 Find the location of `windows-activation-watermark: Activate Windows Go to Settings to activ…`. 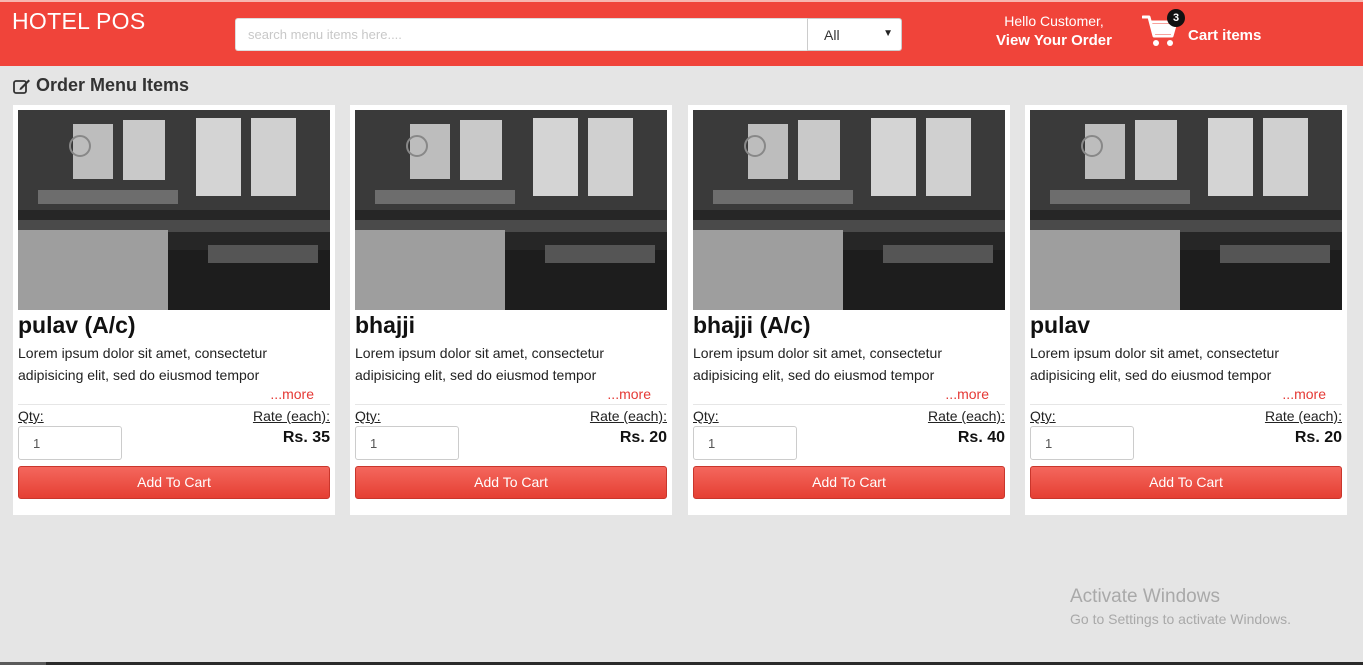

windows-activation-watermark: Activate Windows Go to Settings to activ… is located at coordinates (1180, 608).